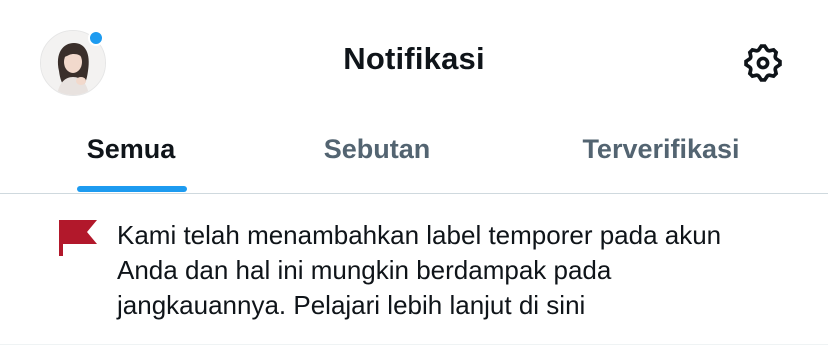 The image size is (828, 355). I want to click on notice-line: Anda dan hal ini mungkin berdampak pada, so click(364, 270).